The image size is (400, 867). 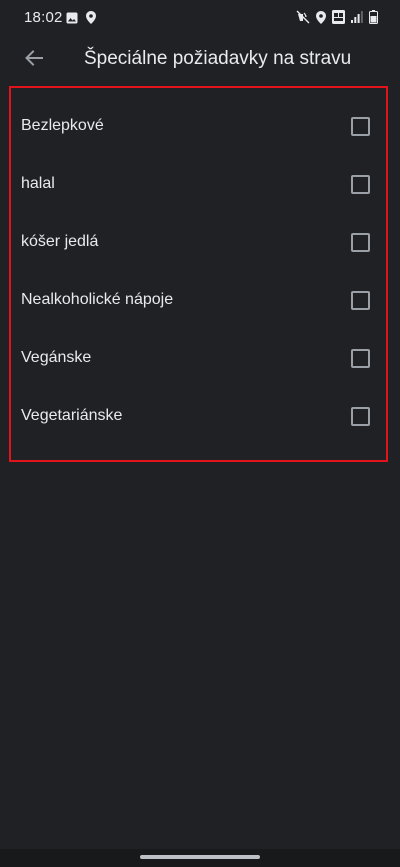 I want to click on status-bar: 18:02, so click(x=200, y=18).